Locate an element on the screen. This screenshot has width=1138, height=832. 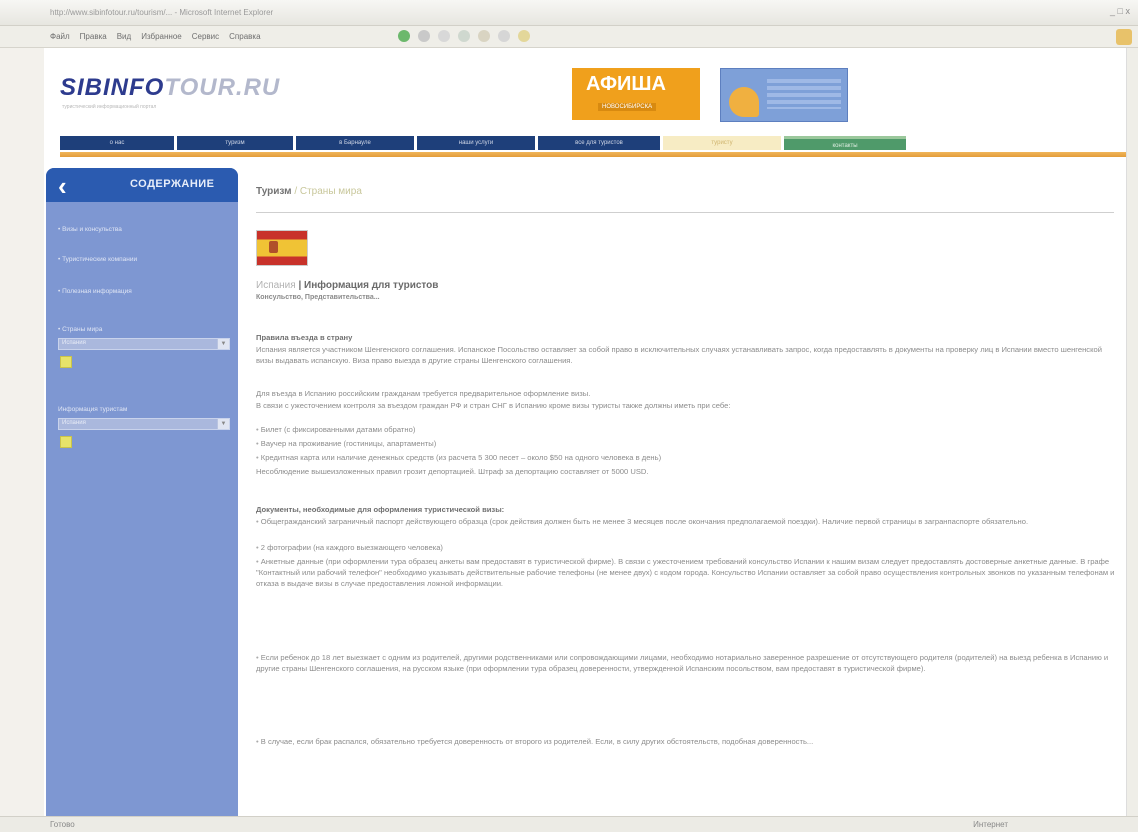
home-icon is located at coordinates (484, 36).